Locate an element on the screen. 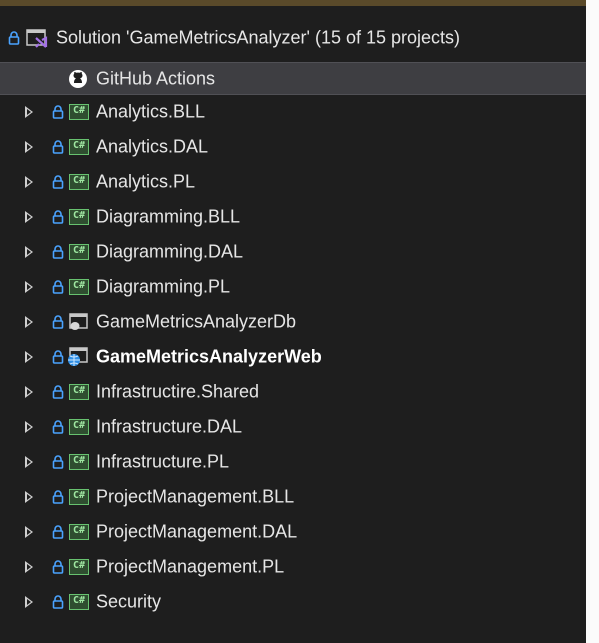  project-row: C# Infrastructure.PL is located at coordinates (293, 461).